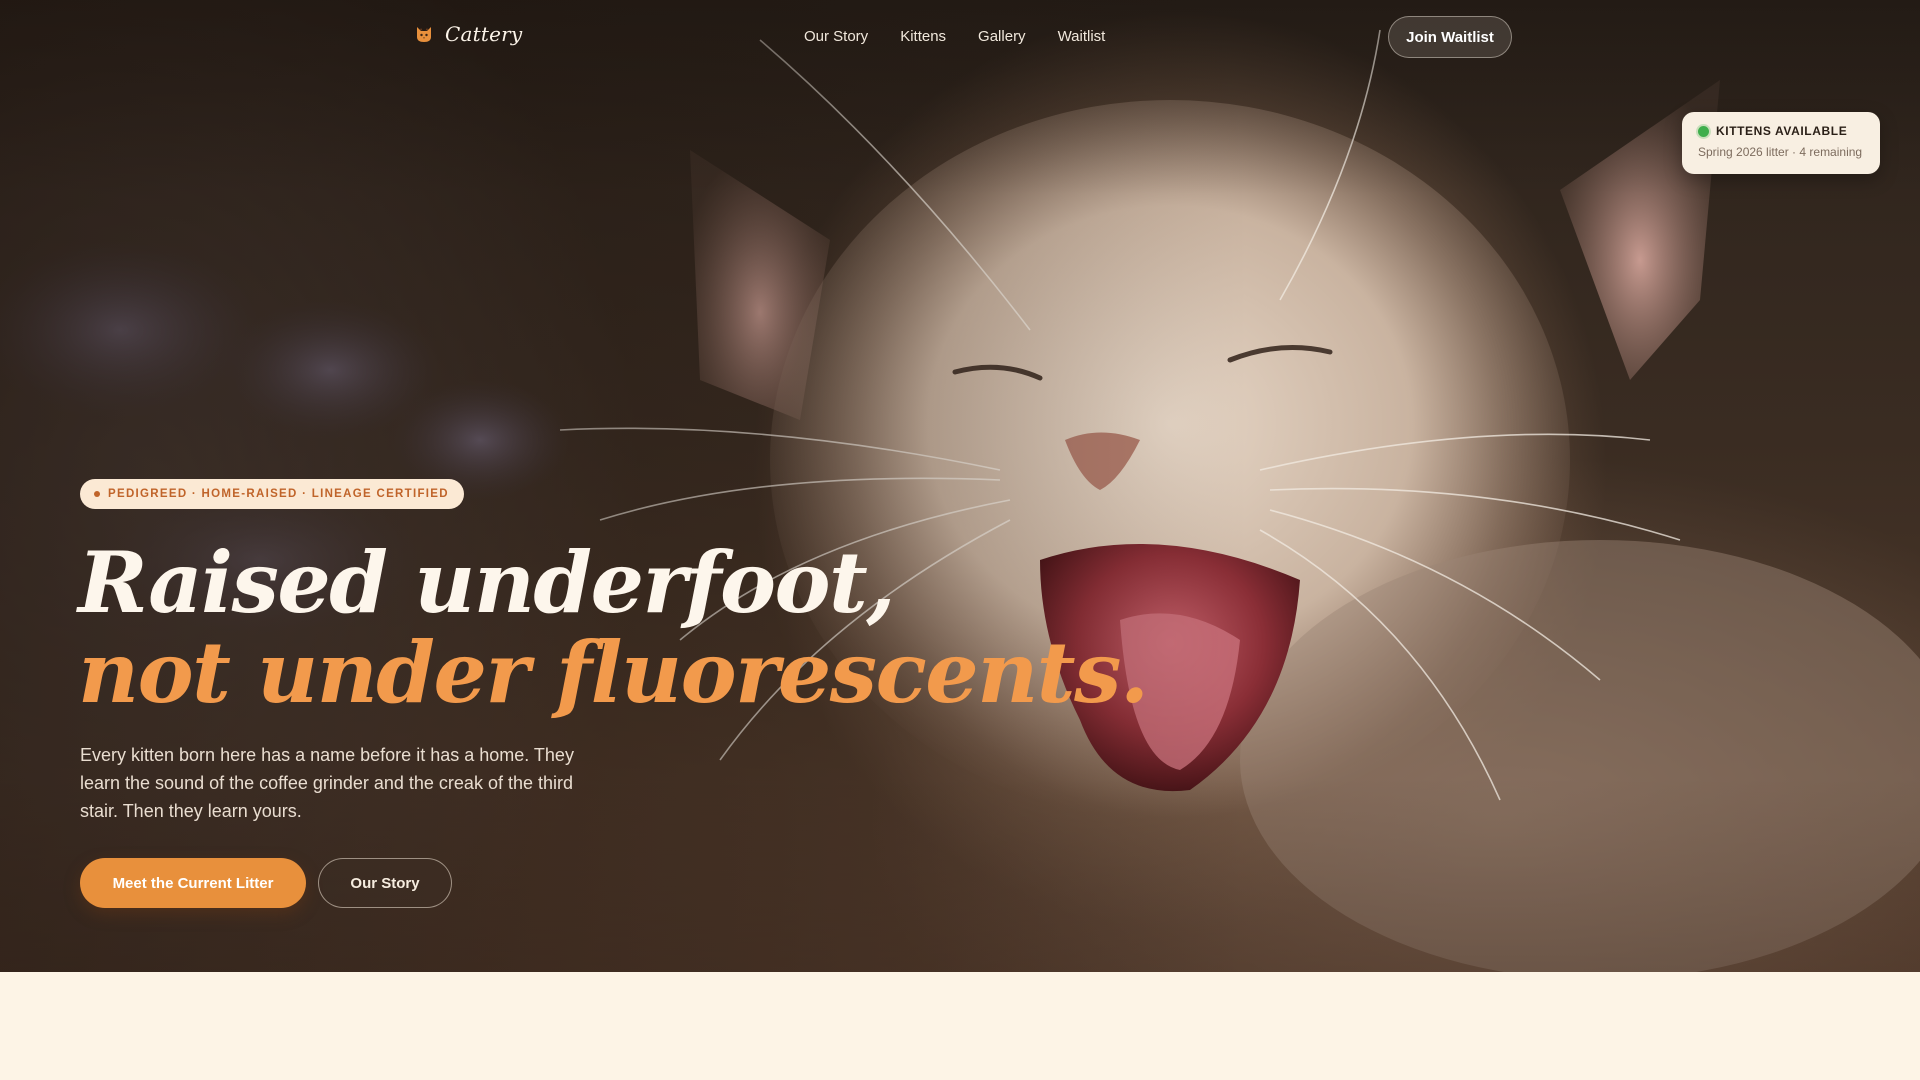  Describe the element at coordinates (97, 494) in the screenshot. I see `badge-dot-icon` at that location.